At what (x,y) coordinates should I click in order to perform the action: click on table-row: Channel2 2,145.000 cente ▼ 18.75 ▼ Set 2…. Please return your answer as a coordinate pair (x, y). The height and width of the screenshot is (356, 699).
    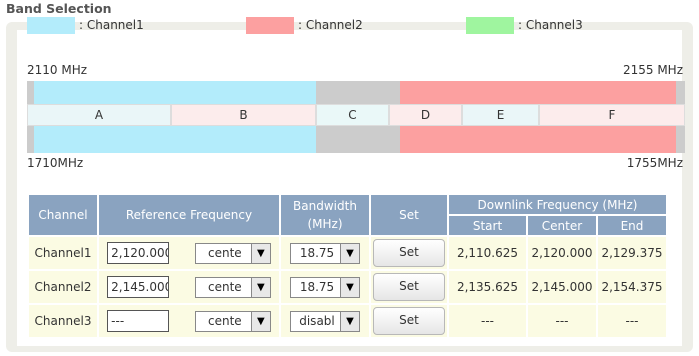
    Looking at the image, I should click on (347, 287).